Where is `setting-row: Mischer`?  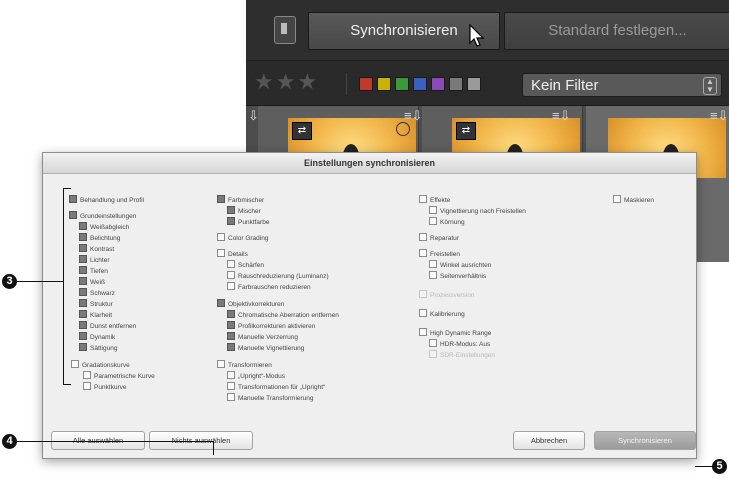 setting-row: Mischer is located at coordinates (244, 211).